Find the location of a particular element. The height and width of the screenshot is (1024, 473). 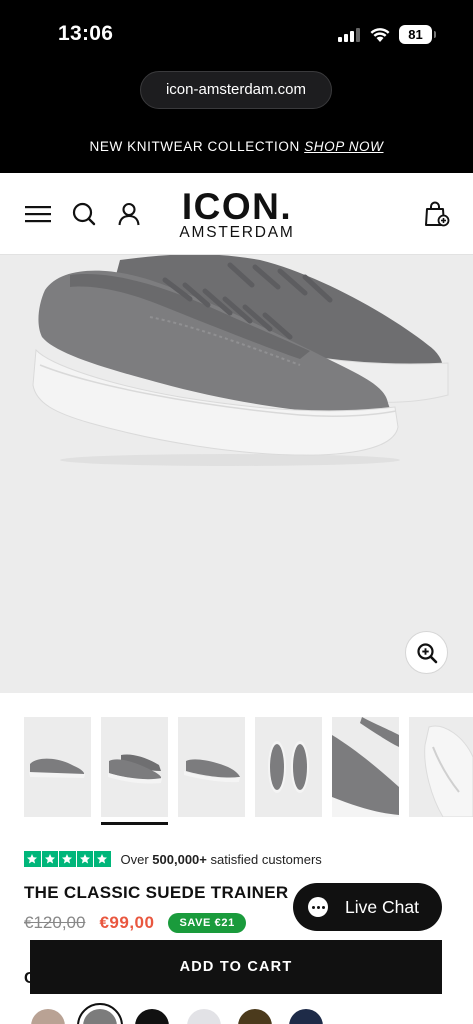

thumbnail-active-indicator is located at coordinates (134, 823).